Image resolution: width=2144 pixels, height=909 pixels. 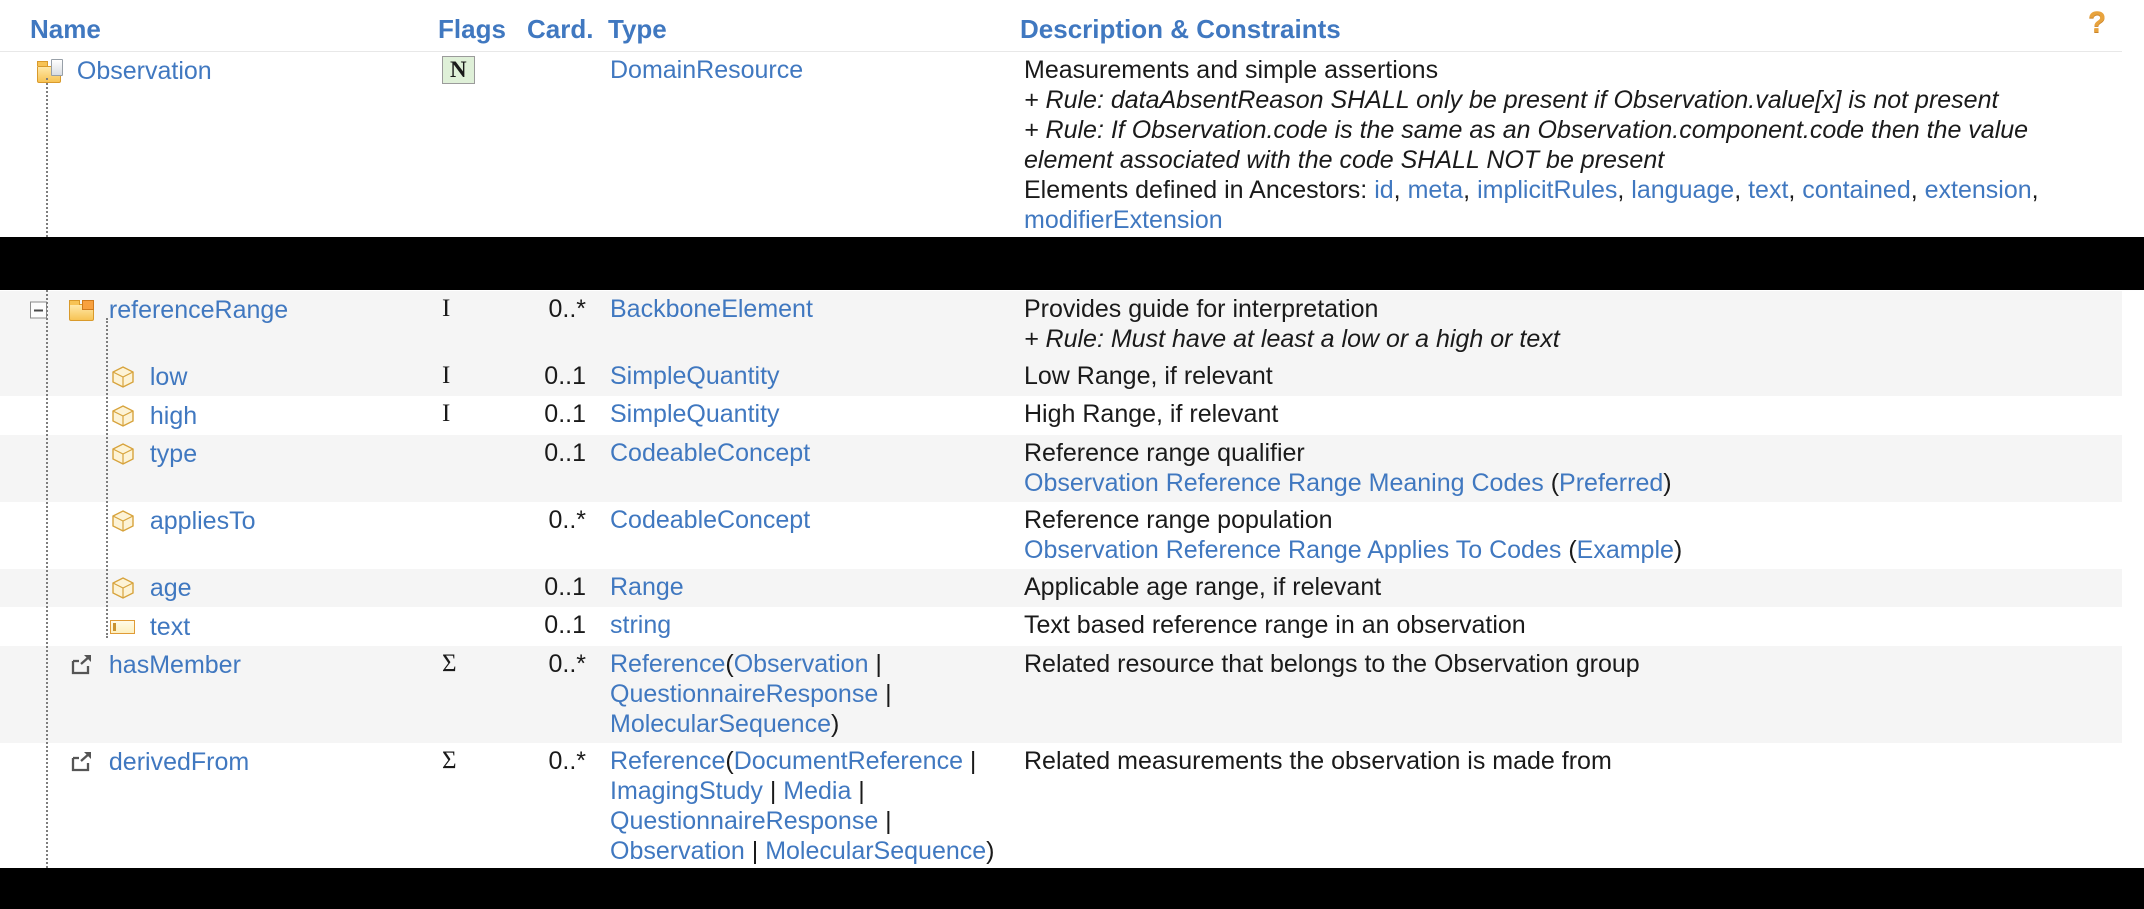 I want to click on element-name-link: derivedFrom, so click(x=179, y=762).